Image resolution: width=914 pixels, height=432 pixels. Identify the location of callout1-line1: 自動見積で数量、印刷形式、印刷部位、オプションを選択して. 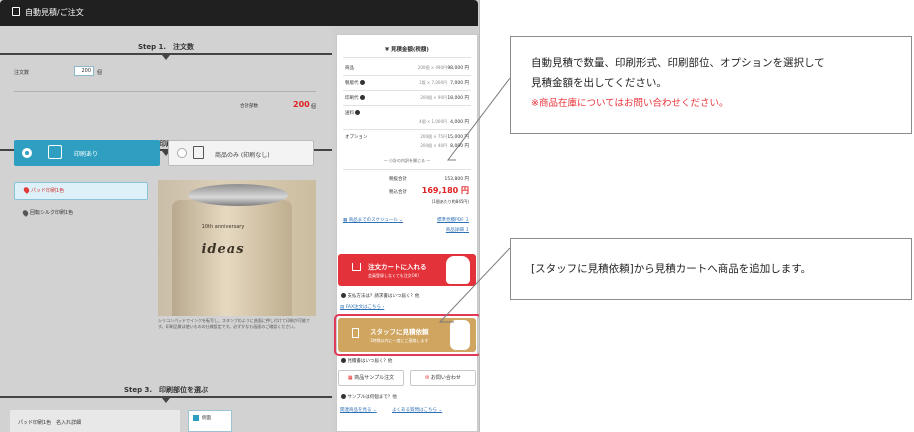
(678, 63).